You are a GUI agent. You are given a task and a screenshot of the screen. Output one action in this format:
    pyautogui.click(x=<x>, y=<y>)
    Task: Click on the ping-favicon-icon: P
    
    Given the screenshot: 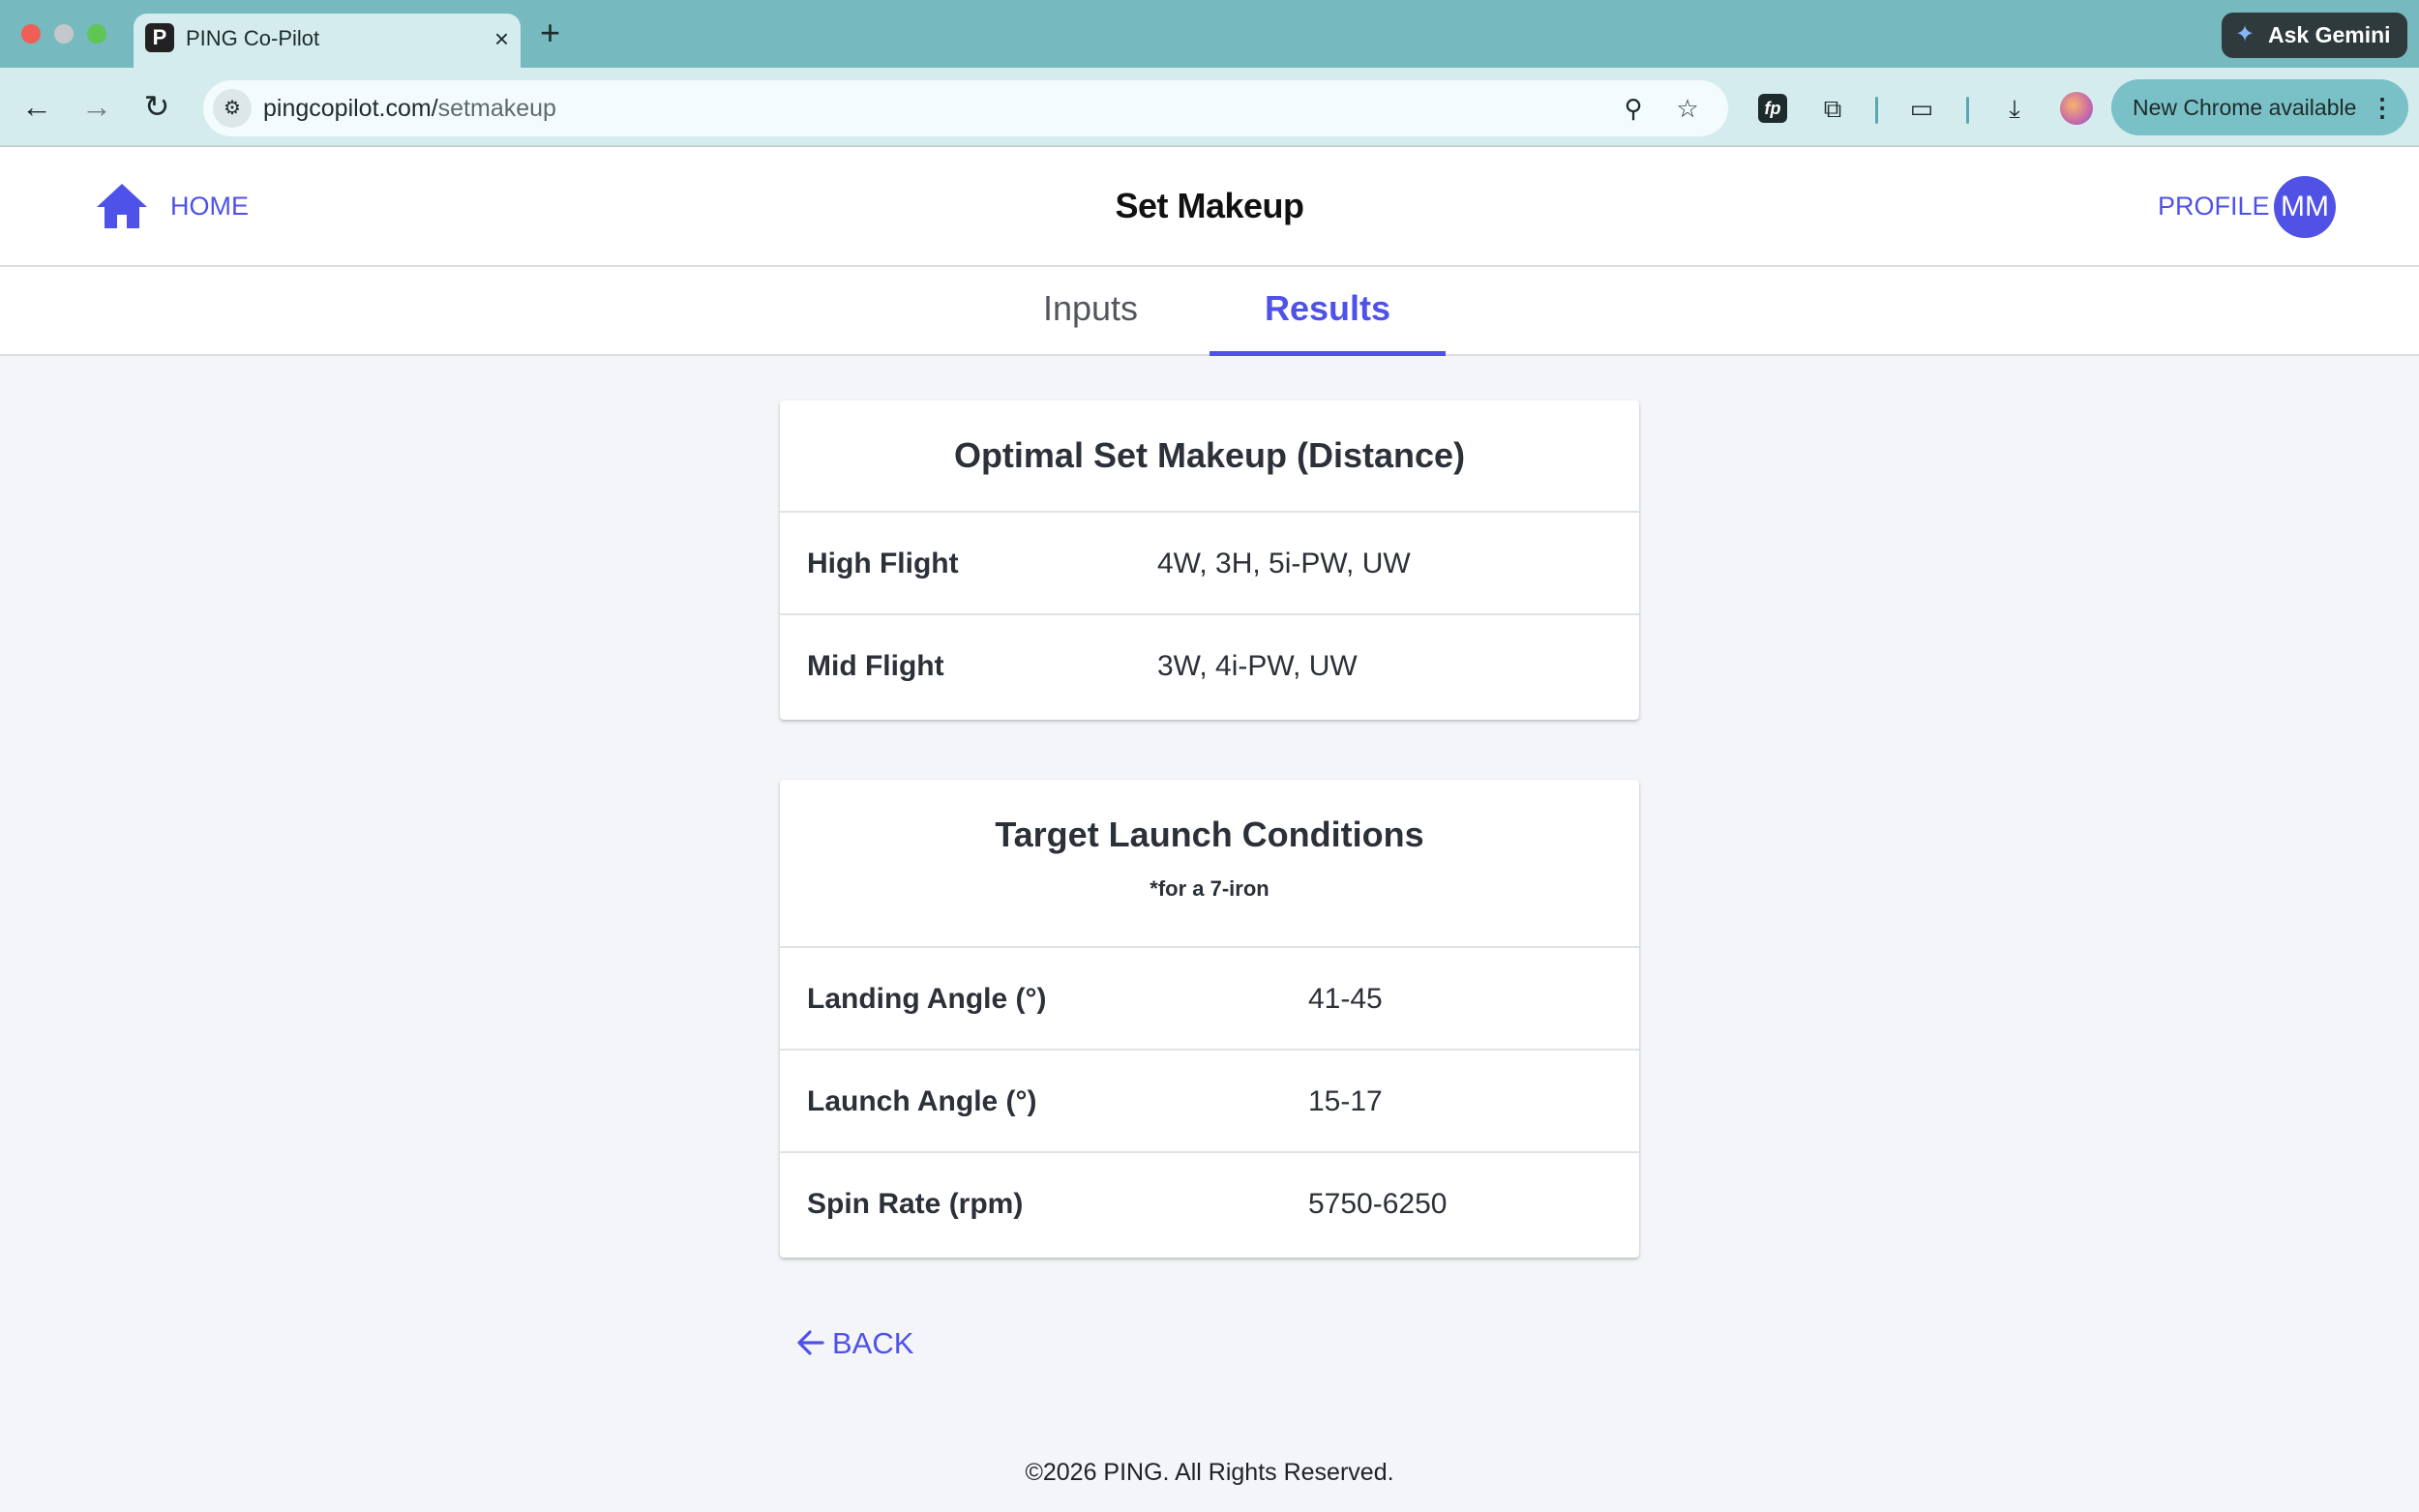 What is the action you would take?
    pyautogui.click(x=160, y=37)
    